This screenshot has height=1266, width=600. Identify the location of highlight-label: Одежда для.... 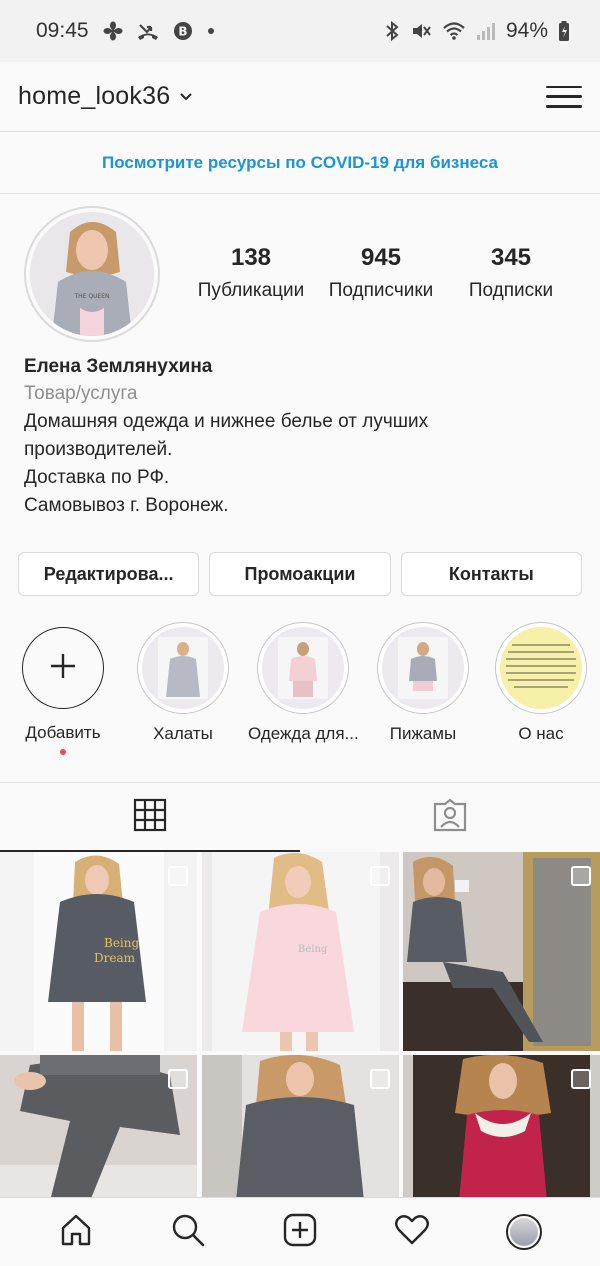
(303, 733).